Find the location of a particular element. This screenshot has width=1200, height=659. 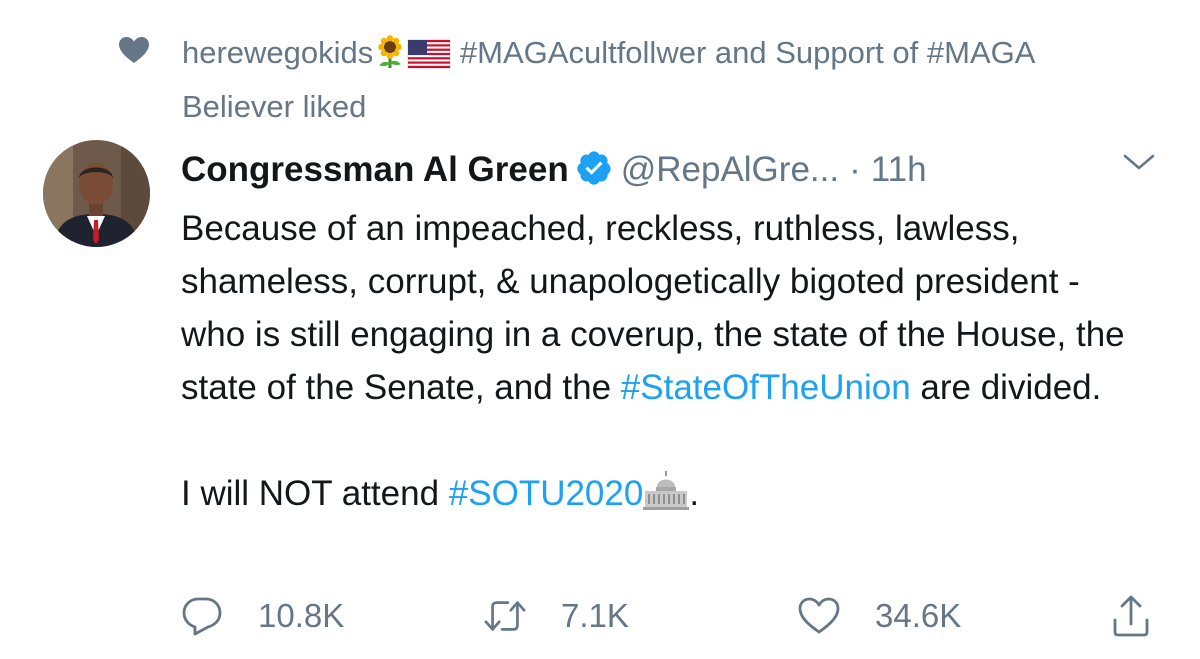

heart-icon is located at coordinates (134, 50).